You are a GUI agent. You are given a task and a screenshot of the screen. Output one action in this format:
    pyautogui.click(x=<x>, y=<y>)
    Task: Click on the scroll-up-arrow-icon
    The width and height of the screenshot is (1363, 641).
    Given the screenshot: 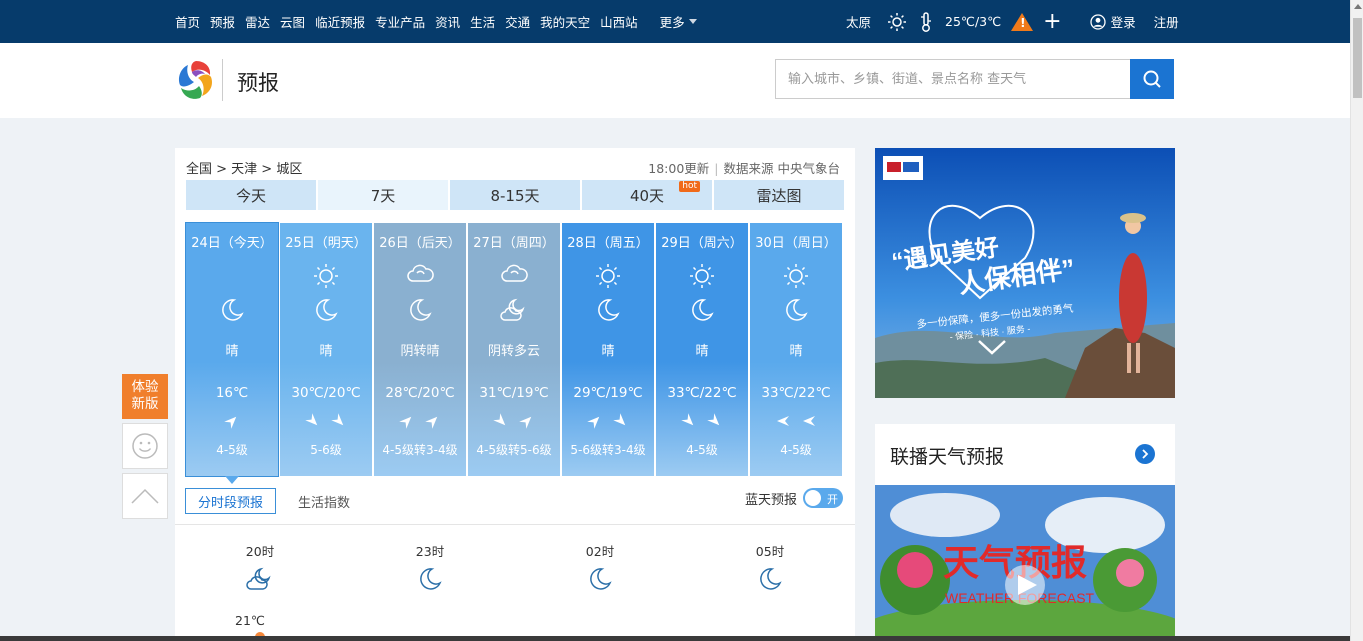 What is the action you would take?
    pyautogui.click(x=1358, y=6)
    